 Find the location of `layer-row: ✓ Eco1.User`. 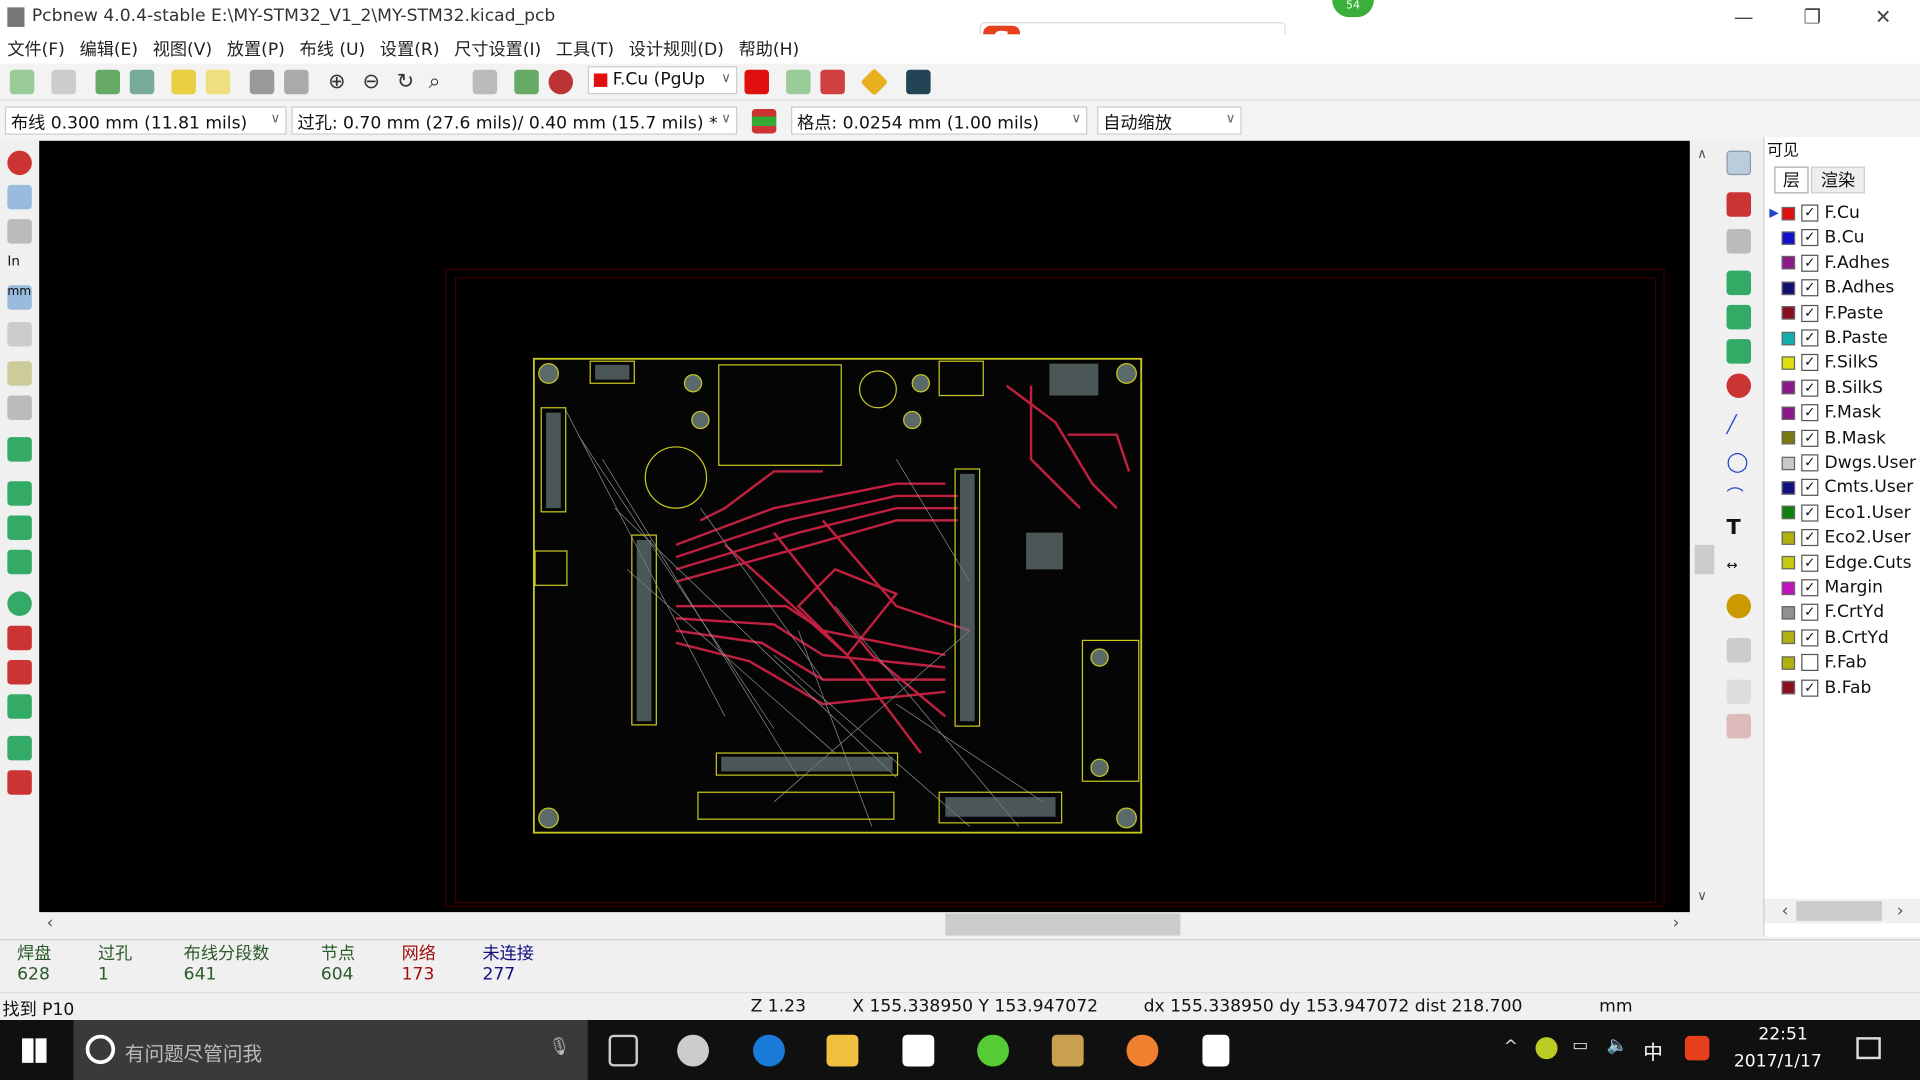

layer-row: ✓ Eco1.User is located at coordinates (1846, 513).